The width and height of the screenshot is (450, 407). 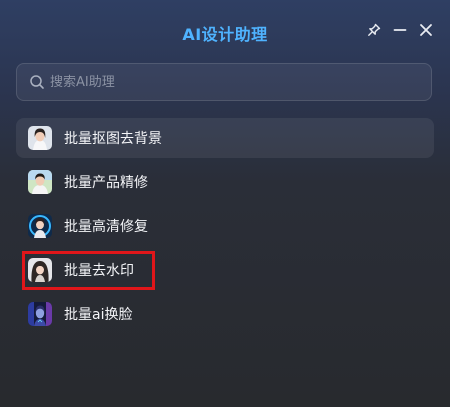 I want to click on assistant-item-remove-watermark: 批量去水印, so click(x=225, y=270).